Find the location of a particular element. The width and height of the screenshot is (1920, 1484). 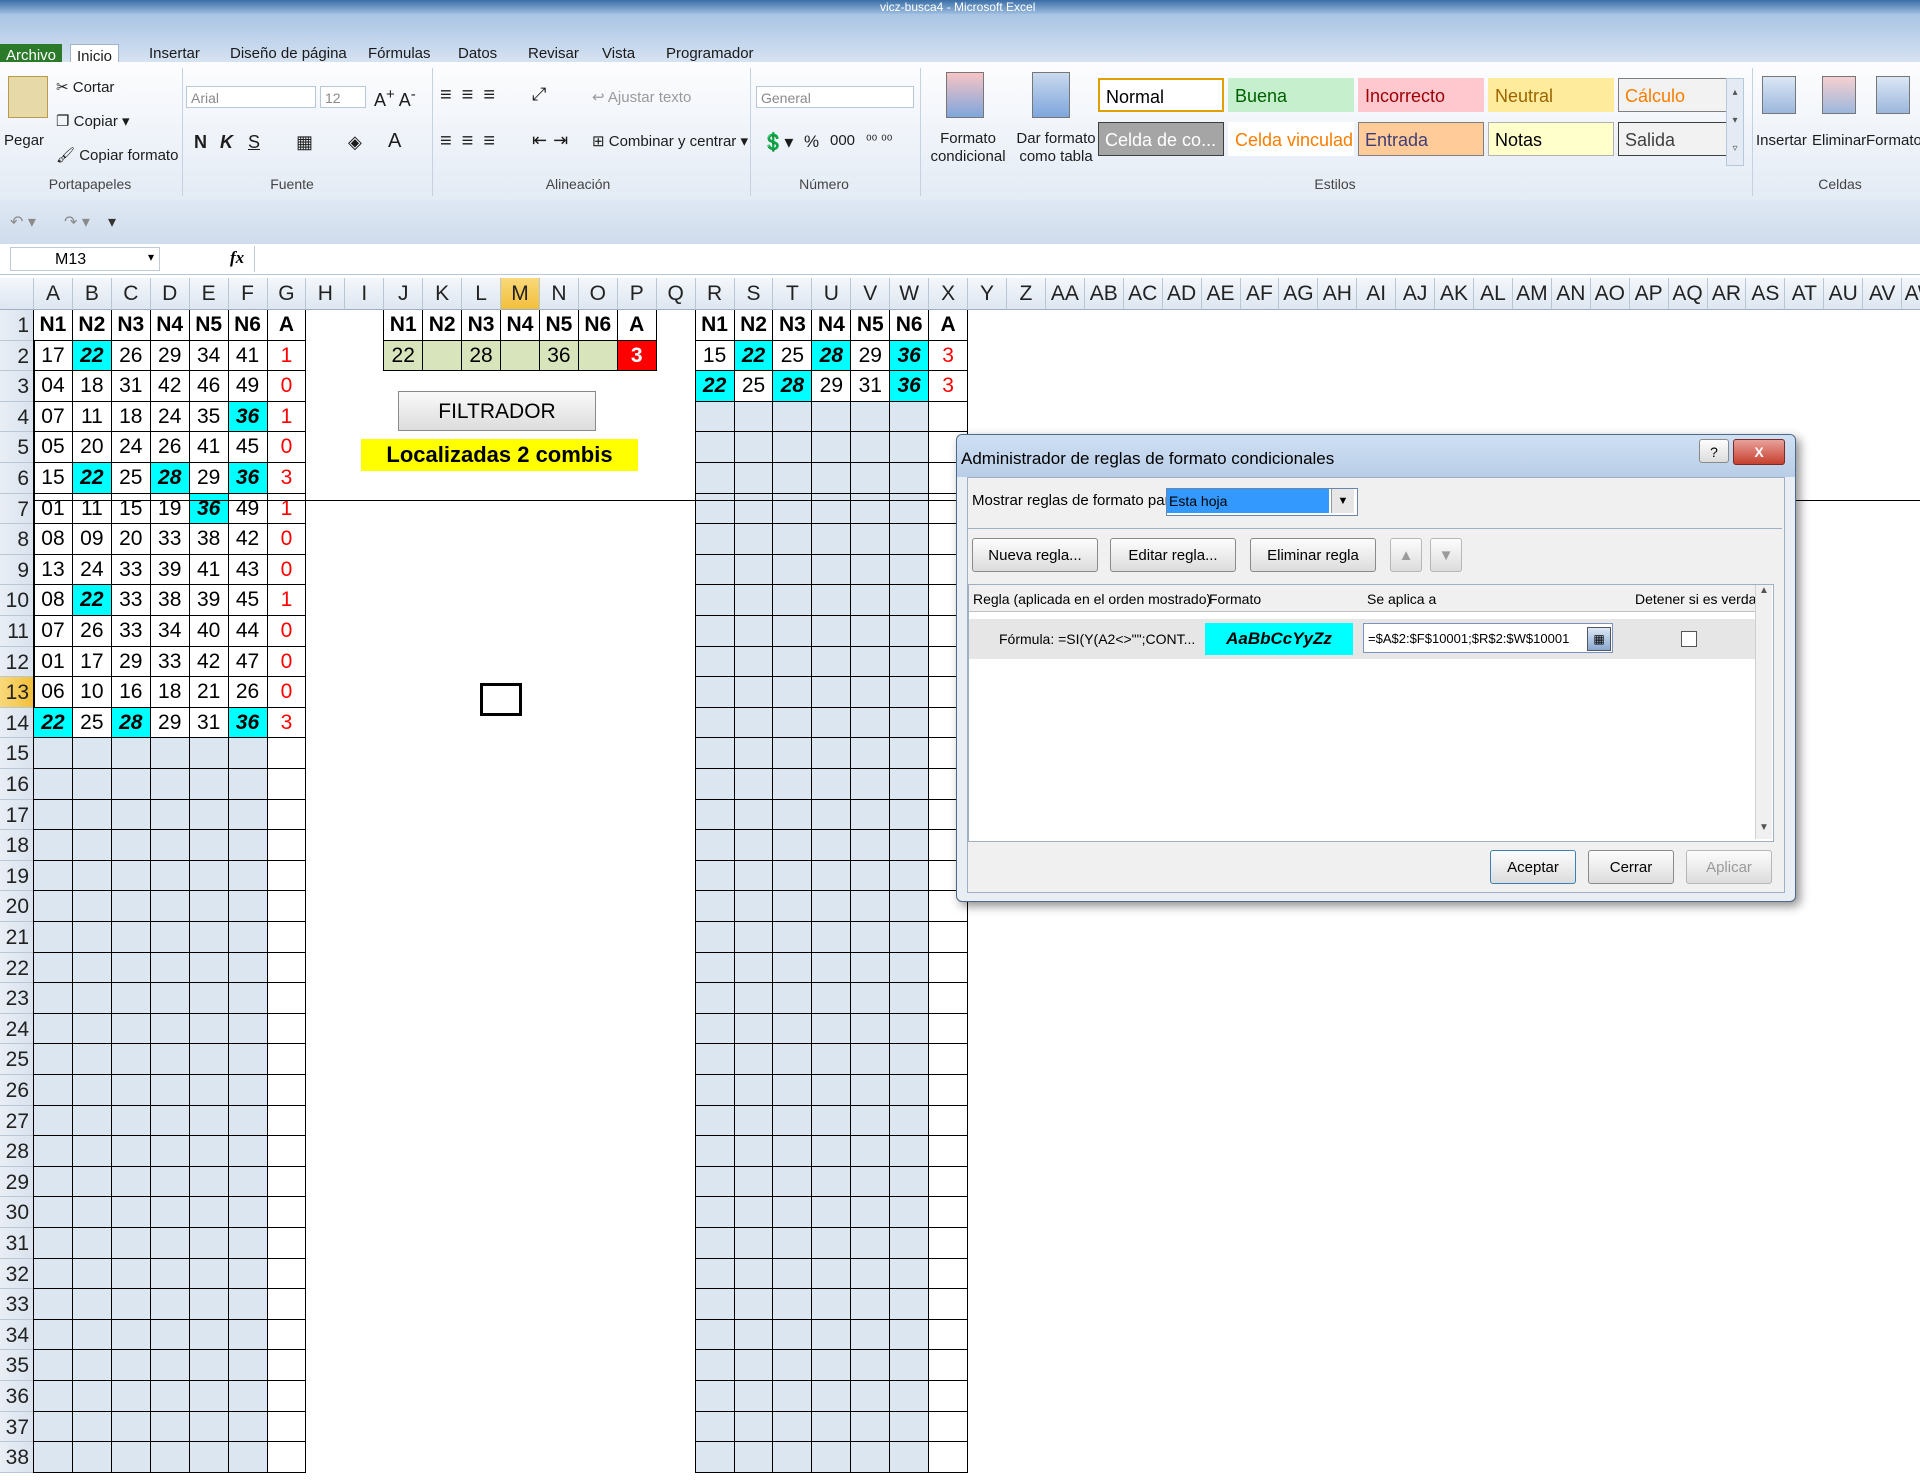

column-header: AV is located at coordinates (1883, 294).